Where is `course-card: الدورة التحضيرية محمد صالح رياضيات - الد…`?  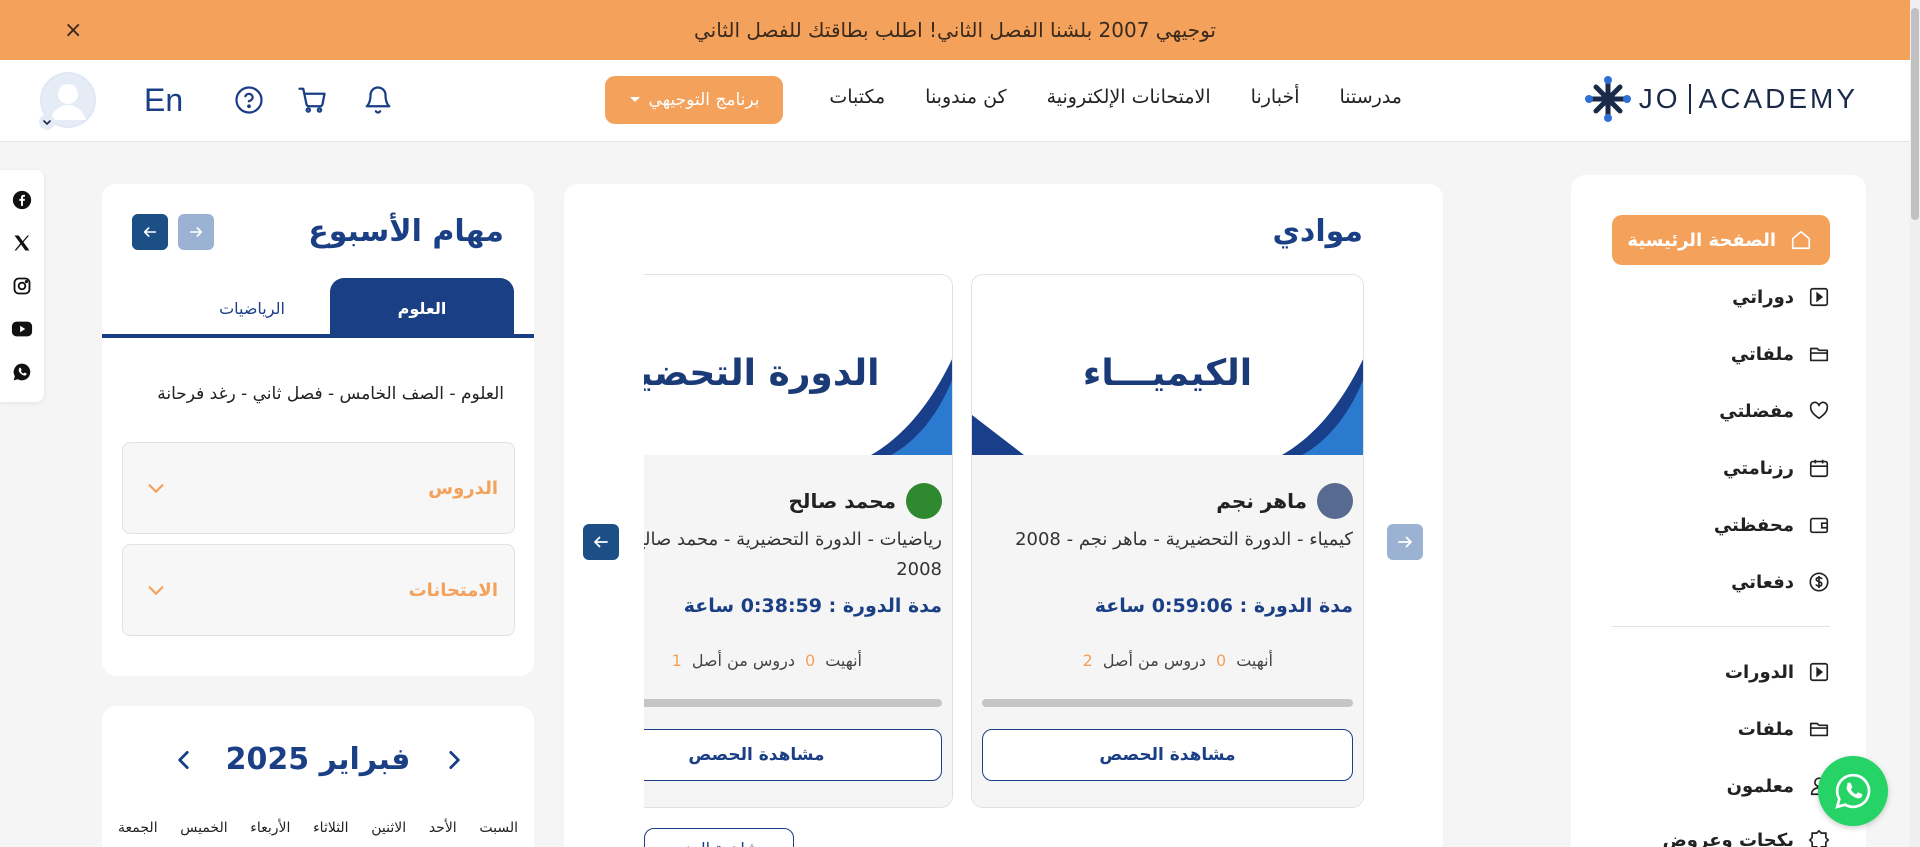 course-card: الدورة التحضيرية محمد صالح رياضيات - الد… is located at coordinates (798, 541).